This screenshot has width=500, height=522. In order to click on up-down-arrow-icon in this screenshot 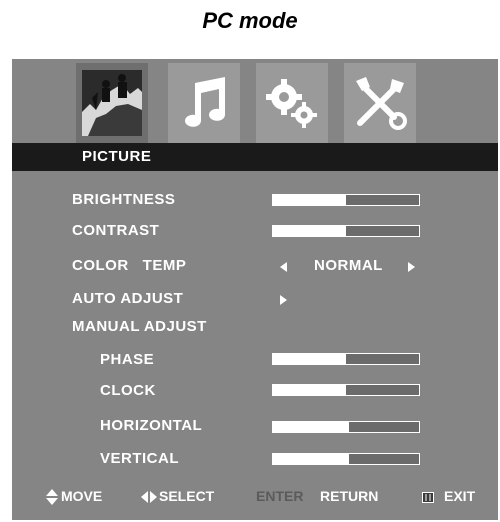, I will do `click(52, 497)`.